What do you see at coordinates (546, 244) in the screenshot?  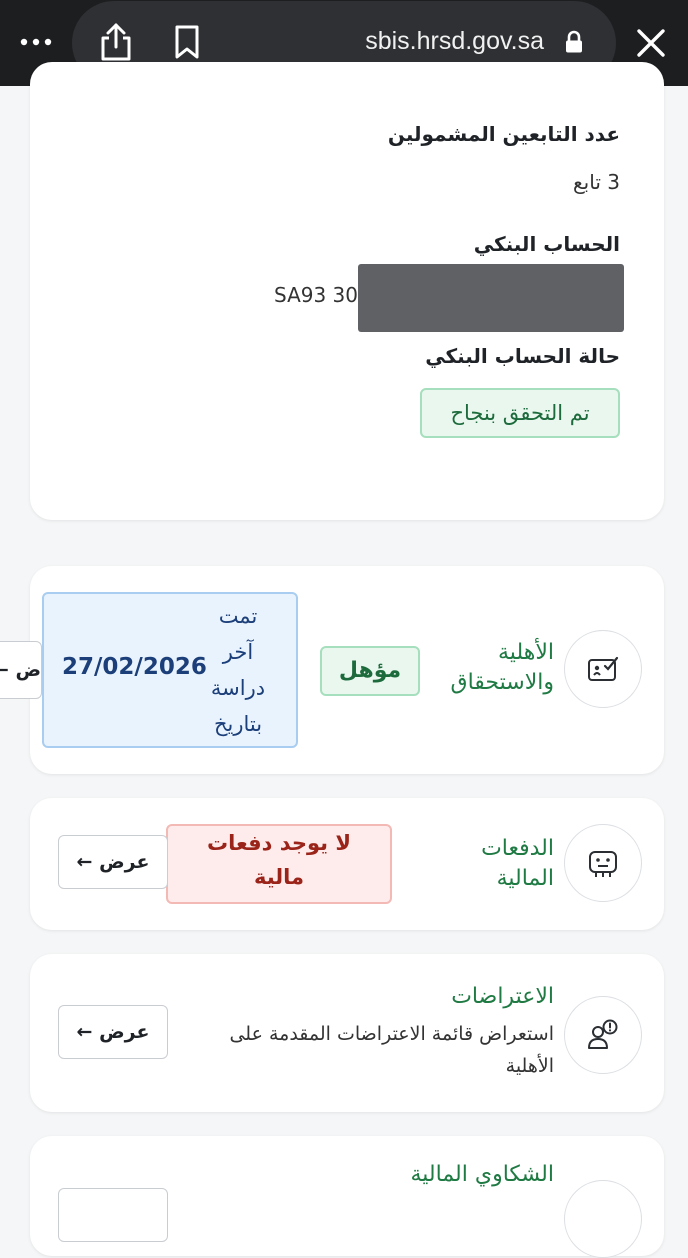 I see `bank-account-label: الحساب البنكي` at bounding box center [546, 244].